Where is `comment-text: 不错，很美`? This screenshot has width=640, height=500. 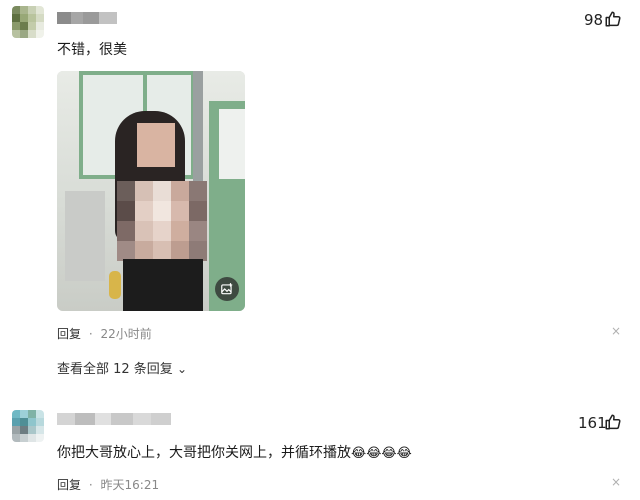 comment-text: 不错，很美 is located at coordinates (92, 50).